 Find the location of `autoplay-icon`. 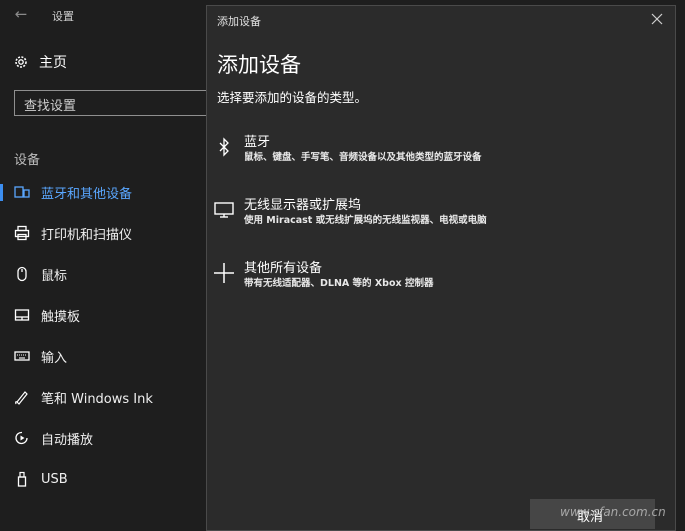

autoplay-icon is located at coordinates (21, 438).